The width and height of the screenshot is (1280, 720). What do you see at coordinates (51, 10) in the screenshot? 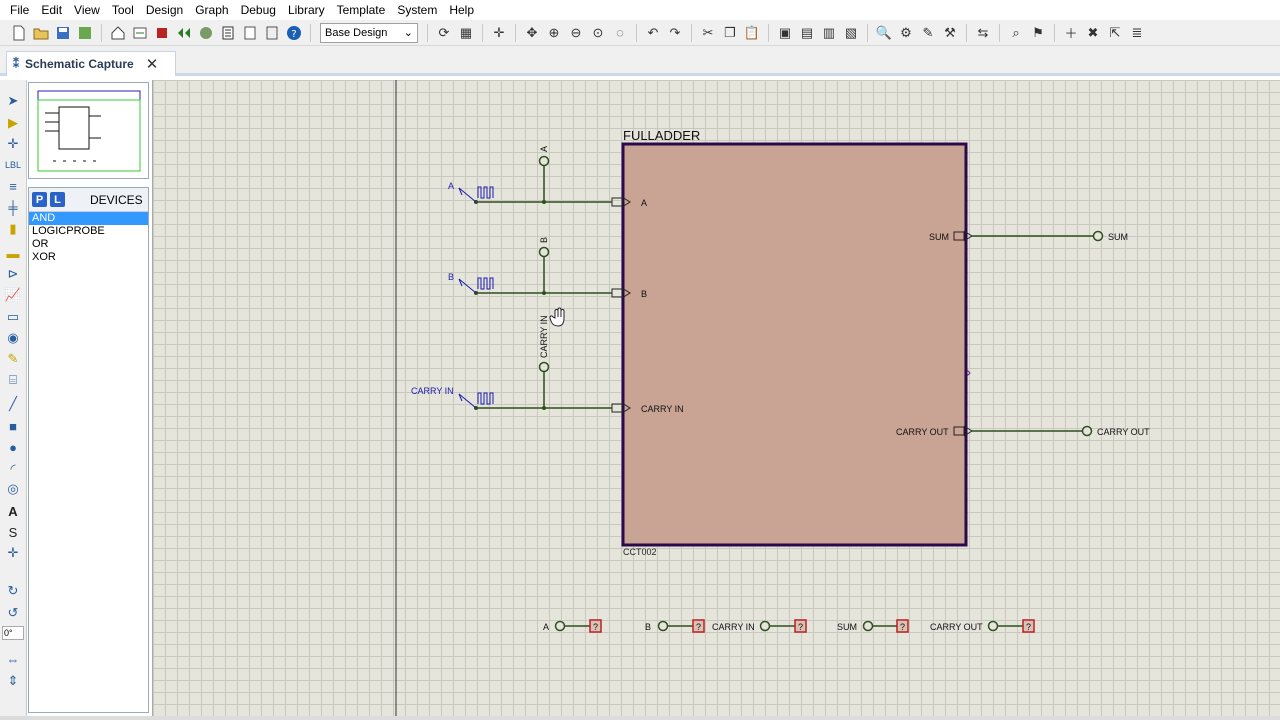
I see `menu-edit: Edit` at bounding box center [51, 10].